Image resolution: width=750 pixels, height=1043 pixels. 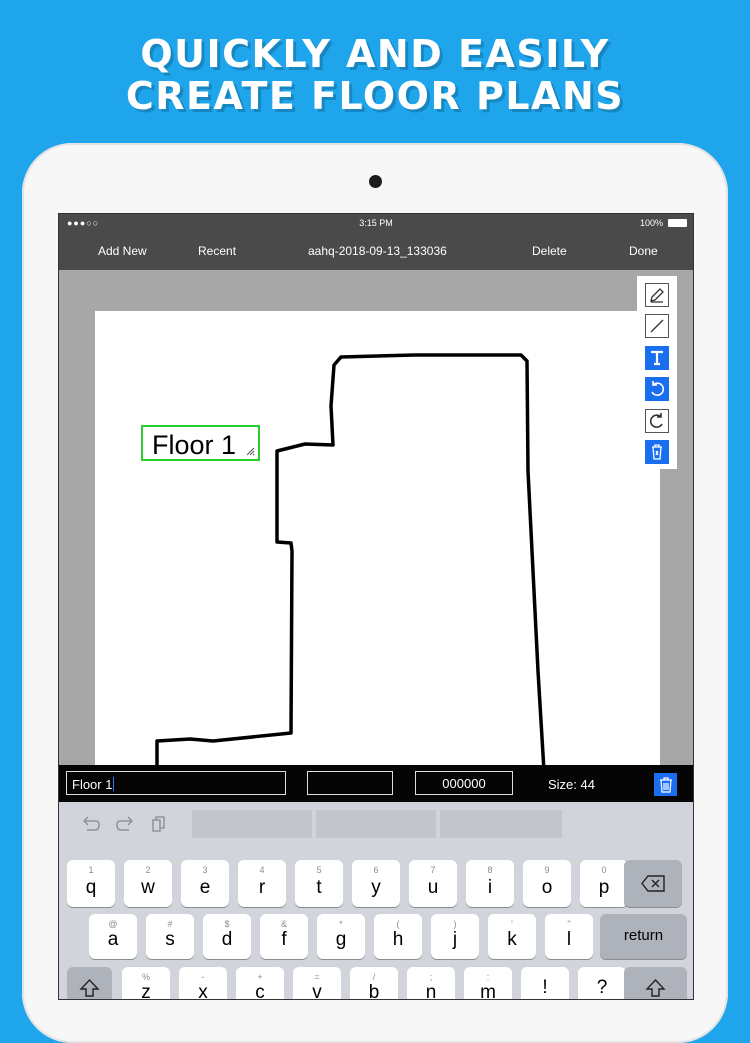 I want to click on key-label: r, so click(x=262, y=887).